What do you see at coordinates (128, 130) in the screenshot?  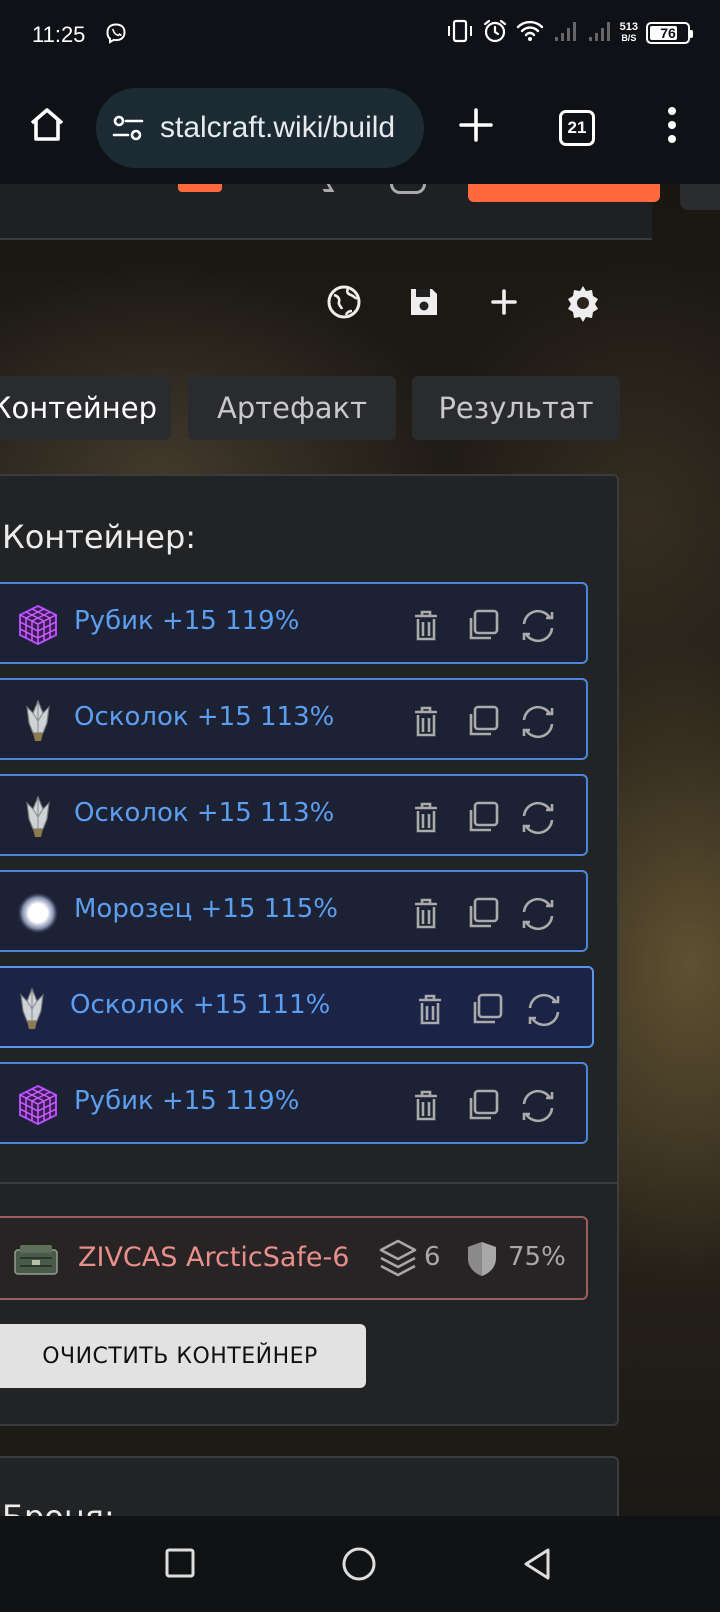 I see `site-settings-icon` at bounding box center [128, 130].